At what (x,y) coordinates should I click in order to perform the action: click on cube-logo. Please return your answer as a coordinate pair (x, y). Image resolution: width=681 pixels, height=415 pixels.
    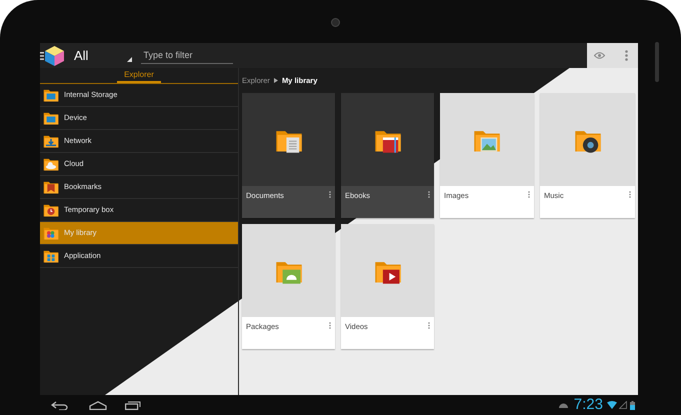
    Looking at the image, I should click on (54, 56).